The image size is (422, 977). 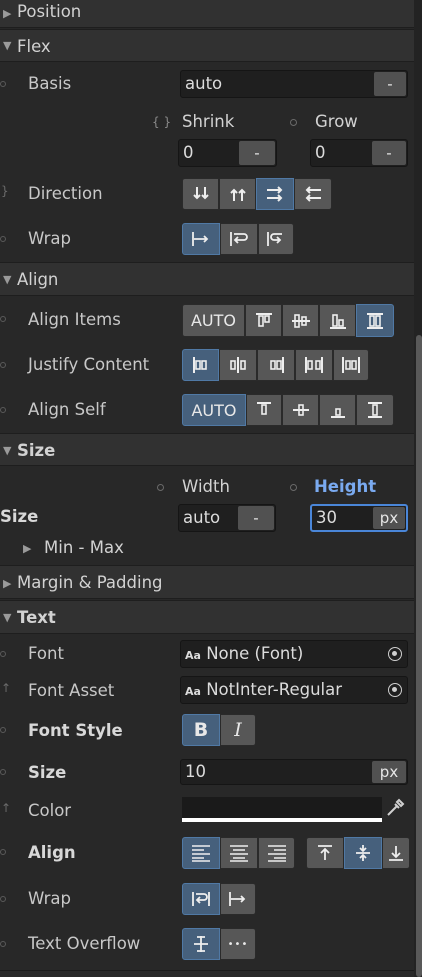 I want to click on align-self-start-icon, so click(x=264, y=408).